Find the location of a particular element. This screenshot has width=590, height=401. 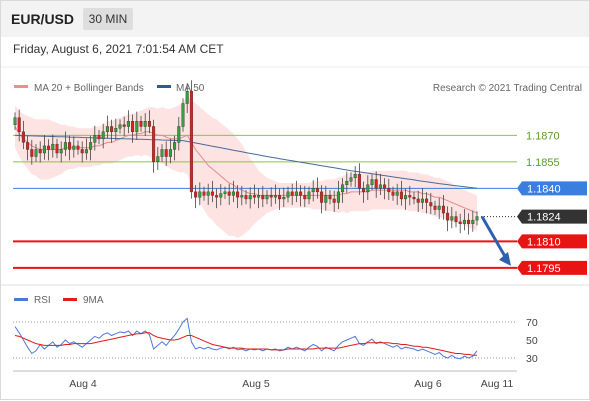

level-label-1.1870: 1.1870 is located at coordinates (543, 136).